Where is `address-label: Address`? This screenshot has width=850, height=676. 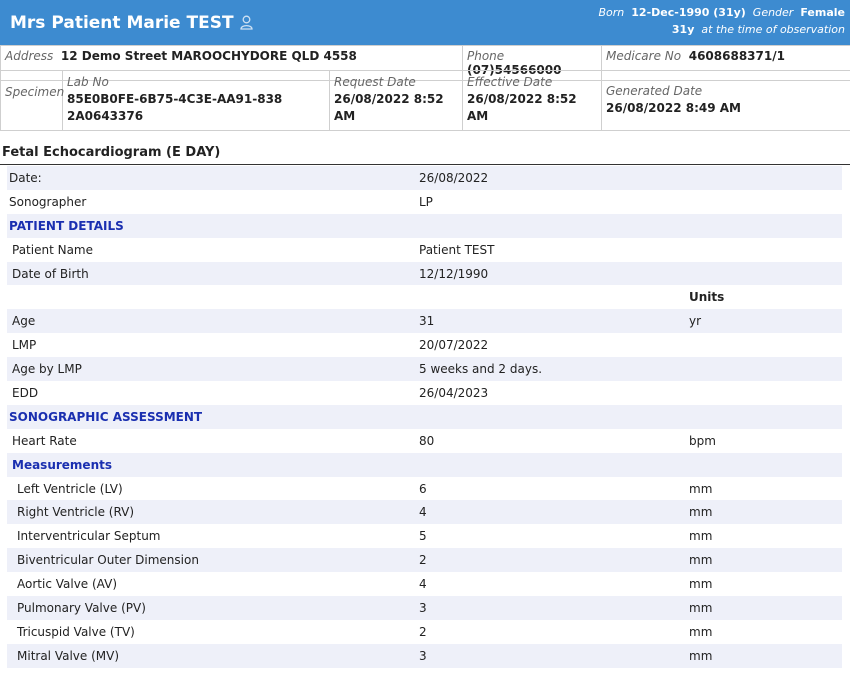 address-label: Address is located at coordinates (29, 56).